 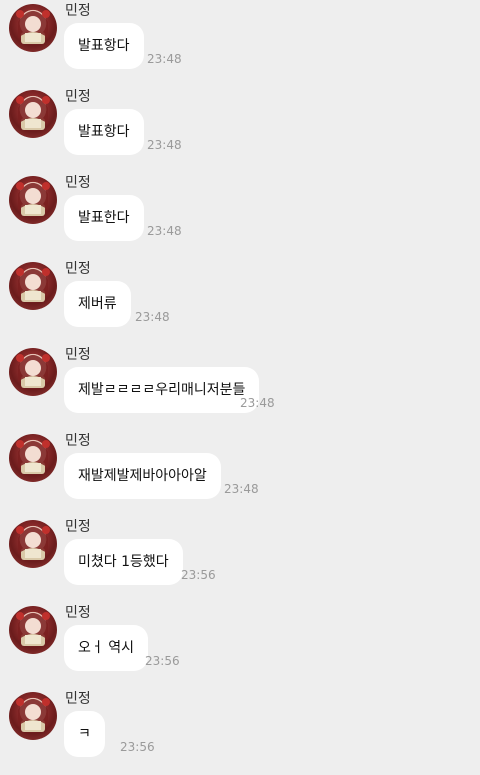 I want to click on message-bubble: 제발ㄹㄹㄹㄹ우리매니저분들, so click(x=162, y=390).